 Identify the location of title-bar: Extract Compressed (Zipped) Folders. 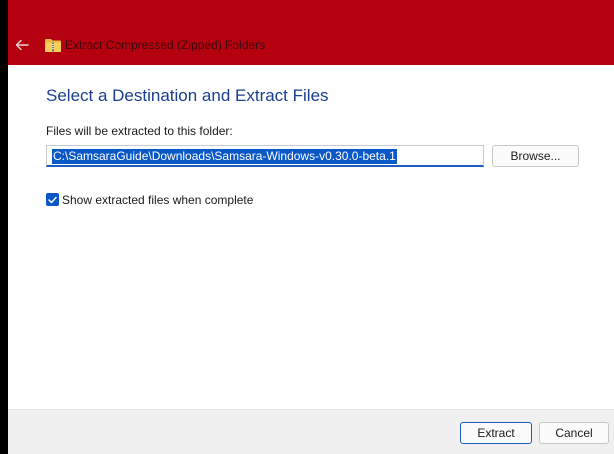
(311, 32).